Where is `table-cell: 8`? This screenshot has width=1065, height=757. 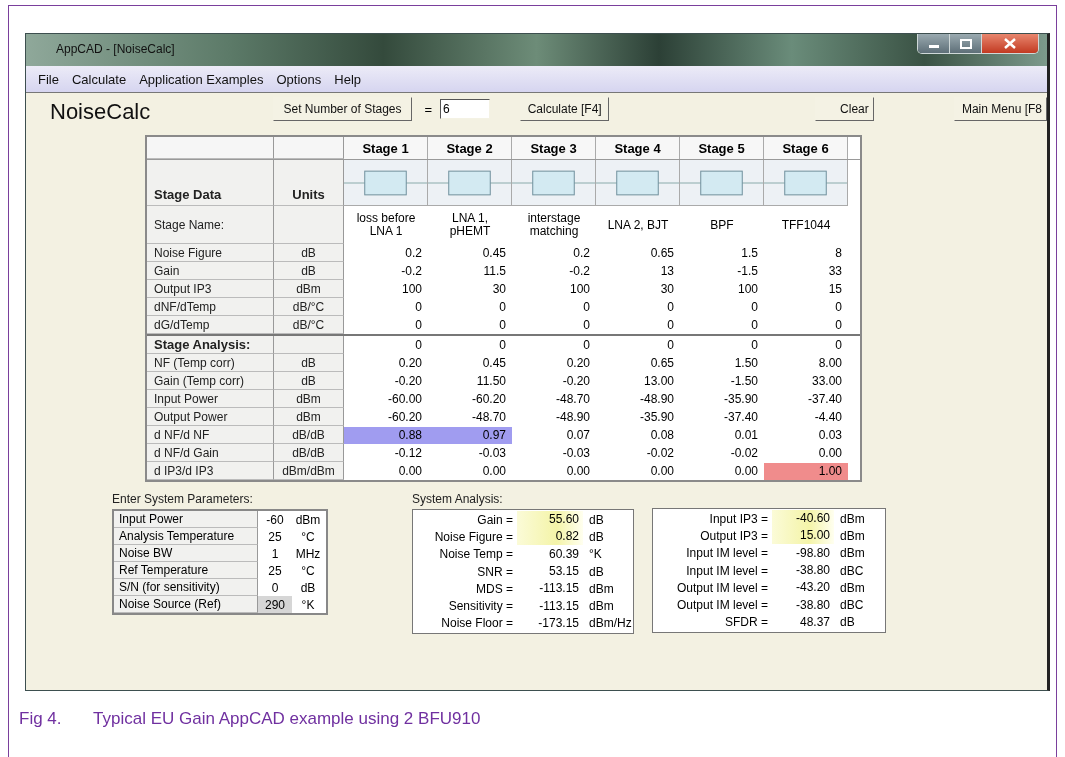
table-cell: 8 is located at coordinates (838, 253).